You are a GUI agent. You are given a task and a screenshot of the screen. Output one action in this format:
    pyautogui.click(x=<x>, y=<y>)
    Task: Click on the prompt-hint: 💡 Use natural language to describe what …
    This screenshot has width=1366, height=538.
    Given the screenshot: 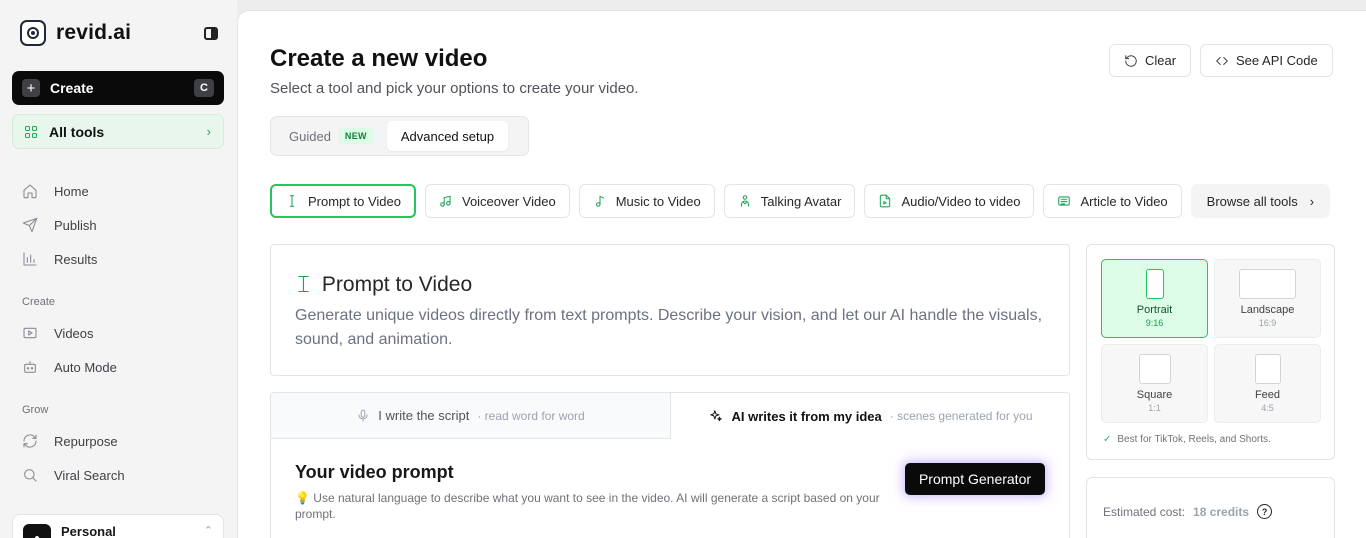 What is the action you would take?
    pyautogui.click(x=587, y=506)
    